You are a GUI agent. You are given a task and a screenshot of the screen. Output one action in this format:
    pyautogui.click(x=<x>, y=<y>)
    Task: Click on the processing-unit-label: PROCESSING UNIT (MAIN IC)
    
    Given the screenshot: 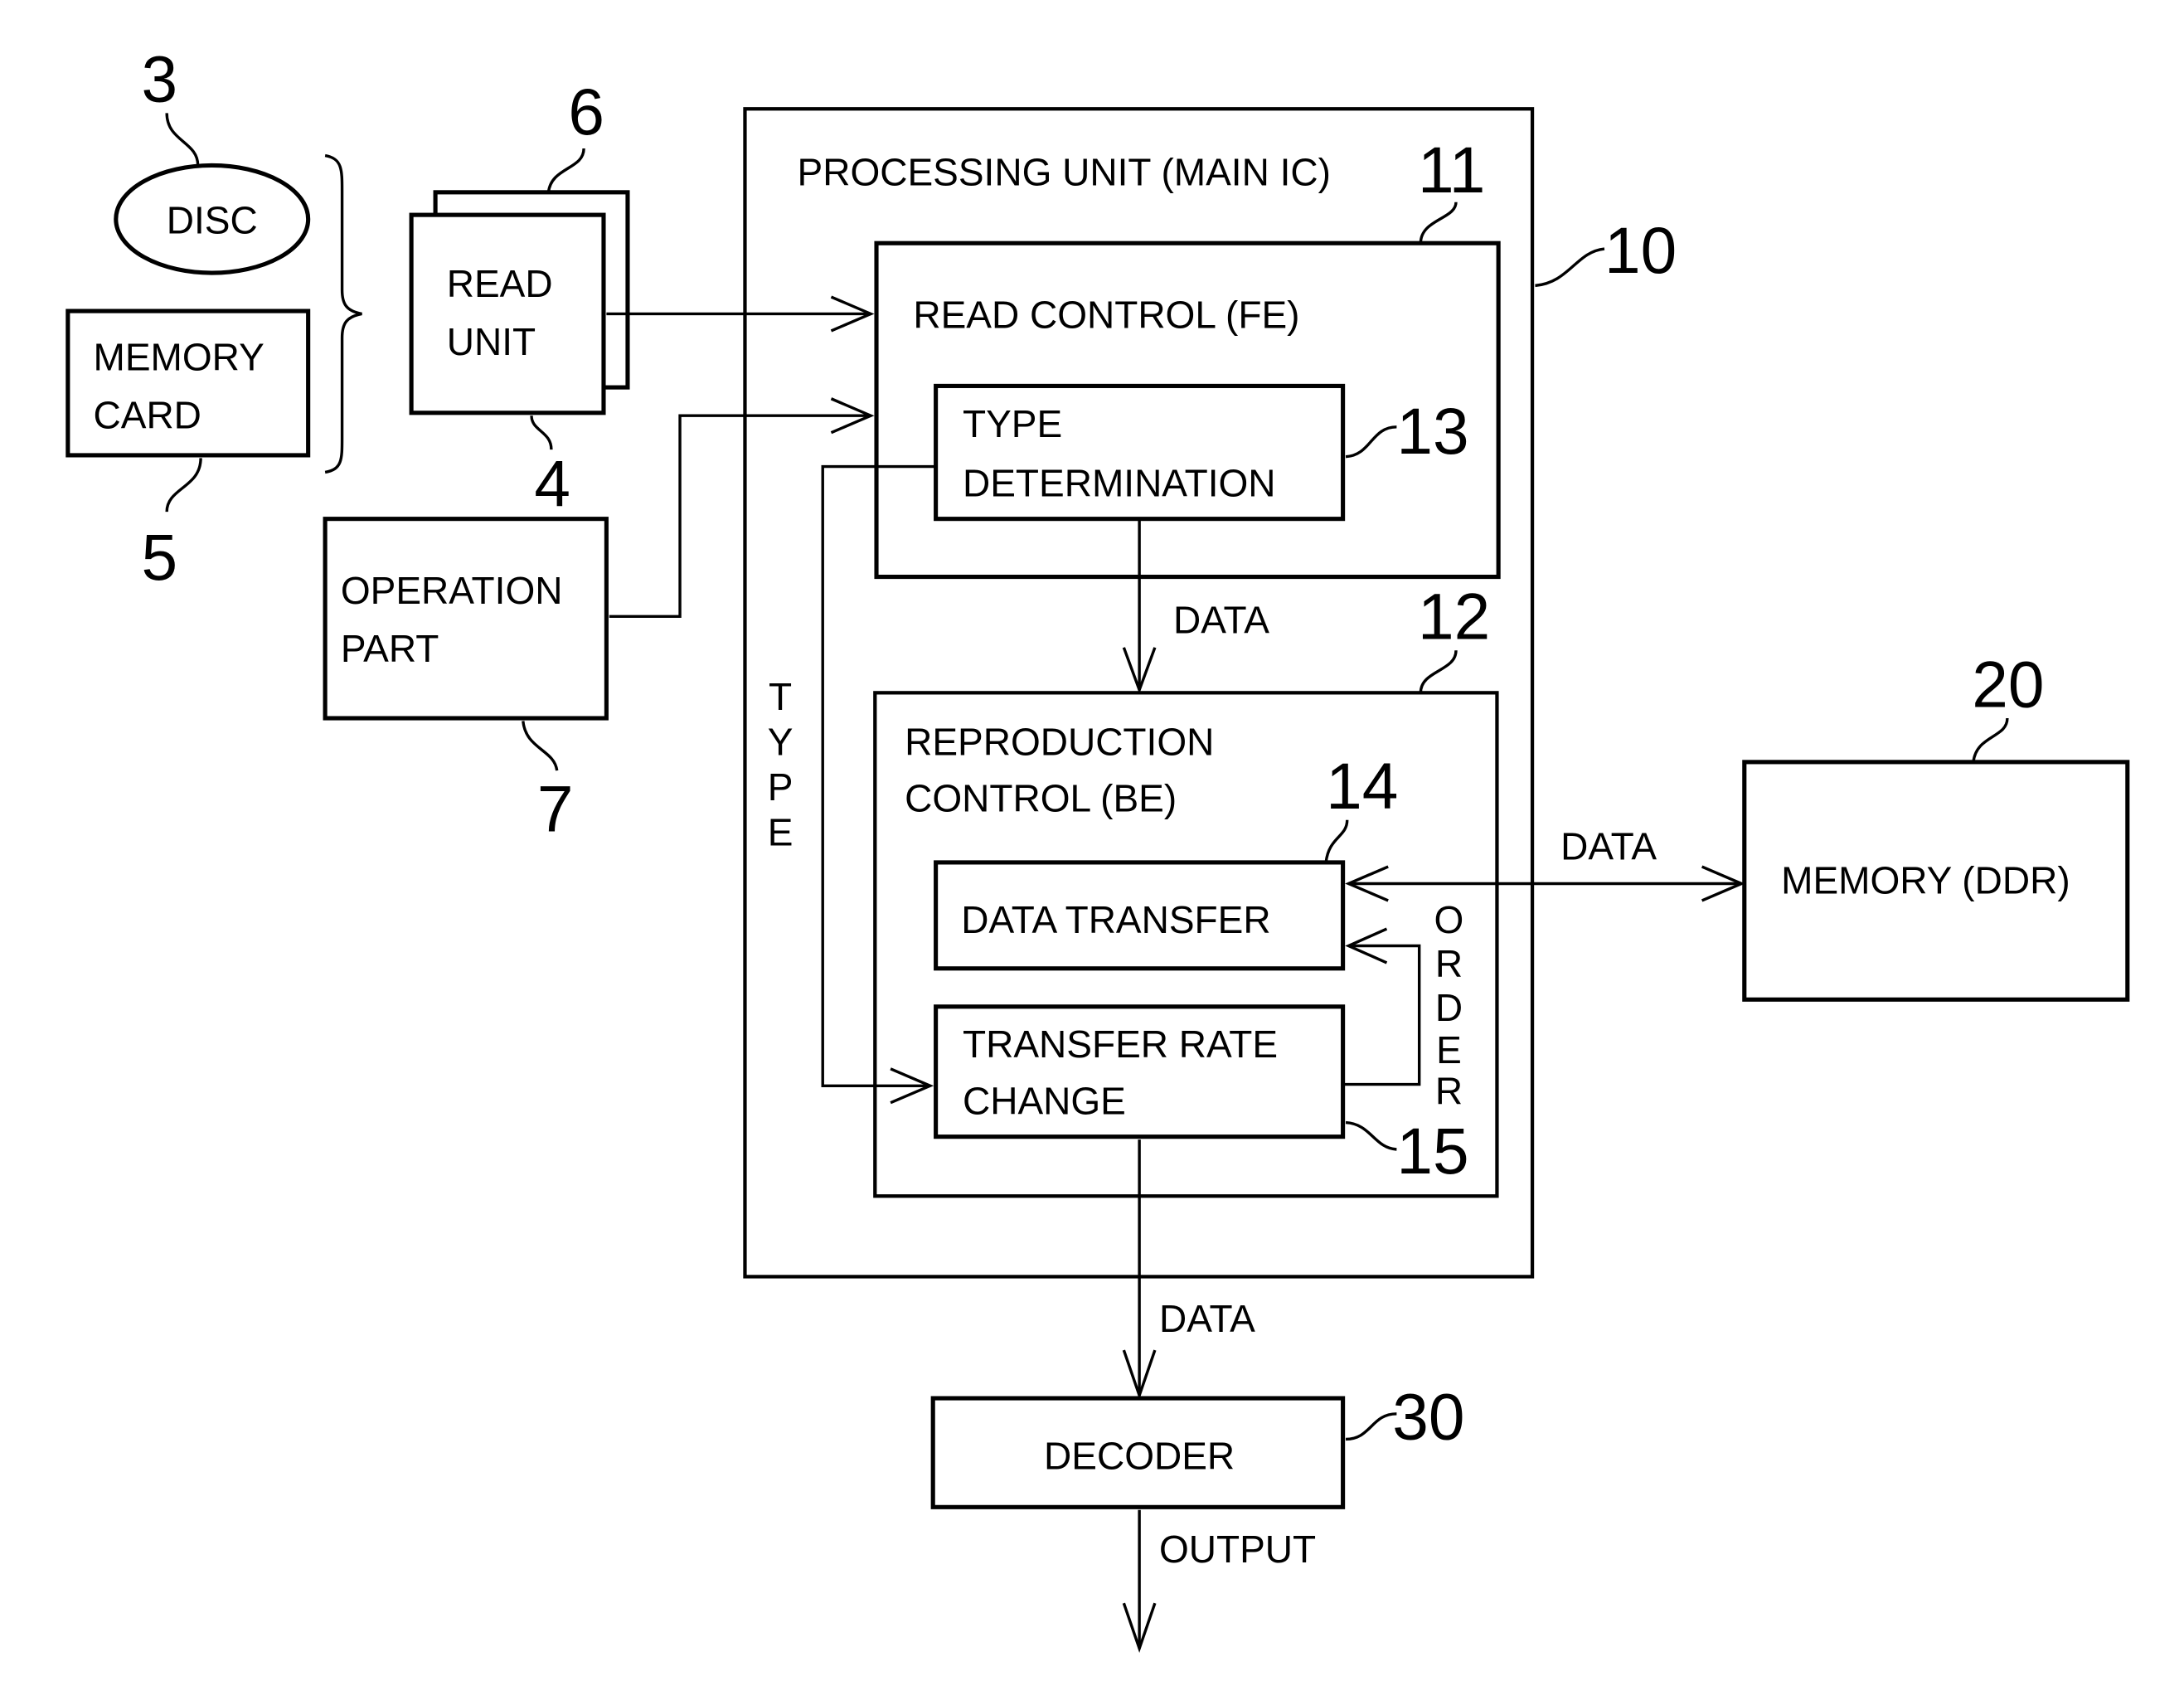 What is the action you would take?
    pyautogui.click(x=1064, y=171)
    